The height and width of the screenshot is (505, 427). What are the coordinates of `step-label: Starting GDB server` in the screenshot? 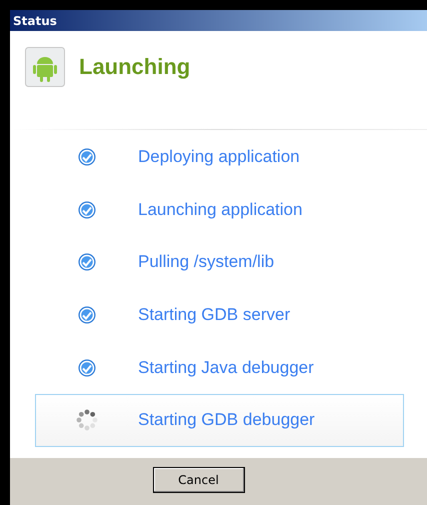 It's located at (214, 315).